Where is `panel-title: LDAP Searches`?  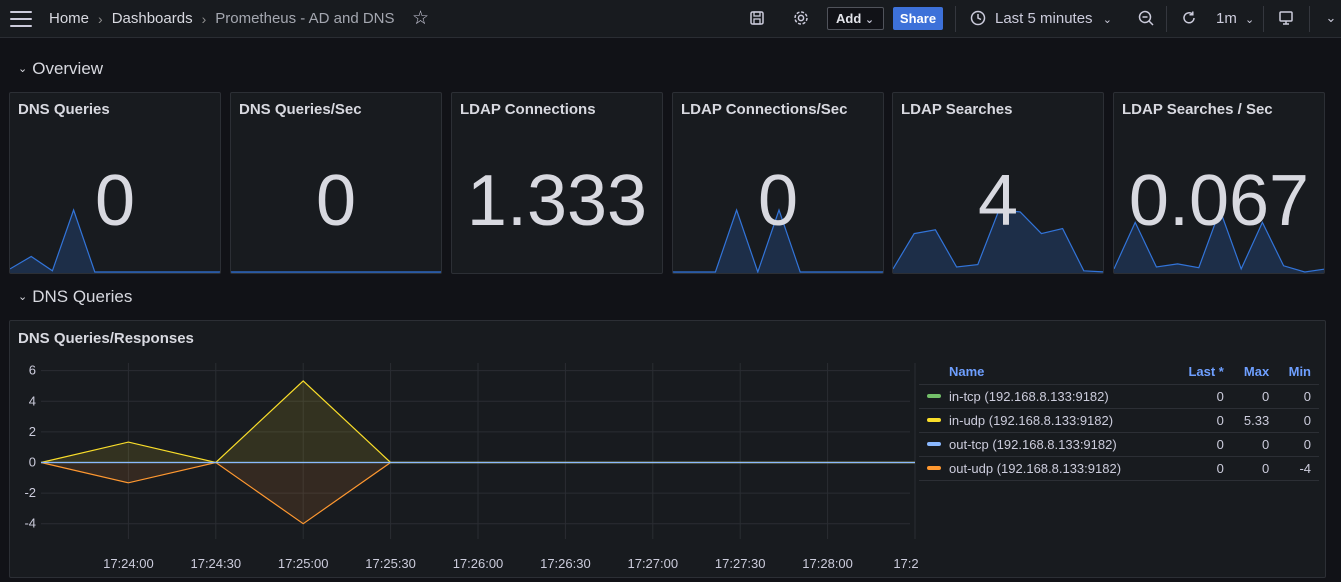
panel-title: LDAP Searches is located at coordinates (957, 109).